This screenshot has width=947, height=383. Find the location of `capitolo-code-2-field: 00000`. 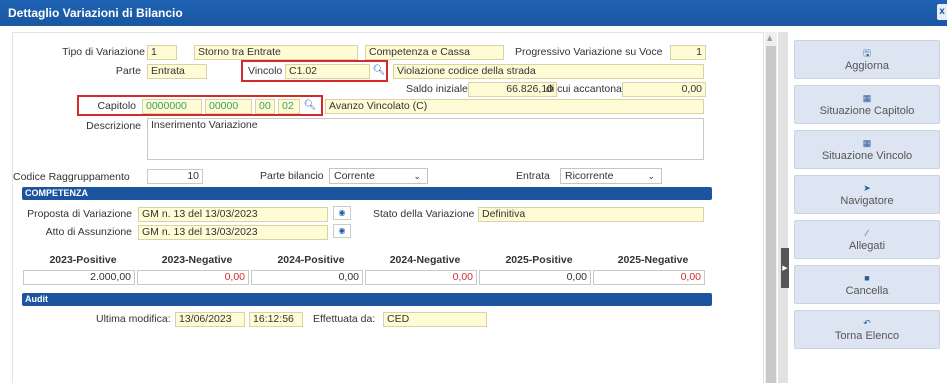

capitolo-code-2-field: 00000 is located at coordinates (228, 106).